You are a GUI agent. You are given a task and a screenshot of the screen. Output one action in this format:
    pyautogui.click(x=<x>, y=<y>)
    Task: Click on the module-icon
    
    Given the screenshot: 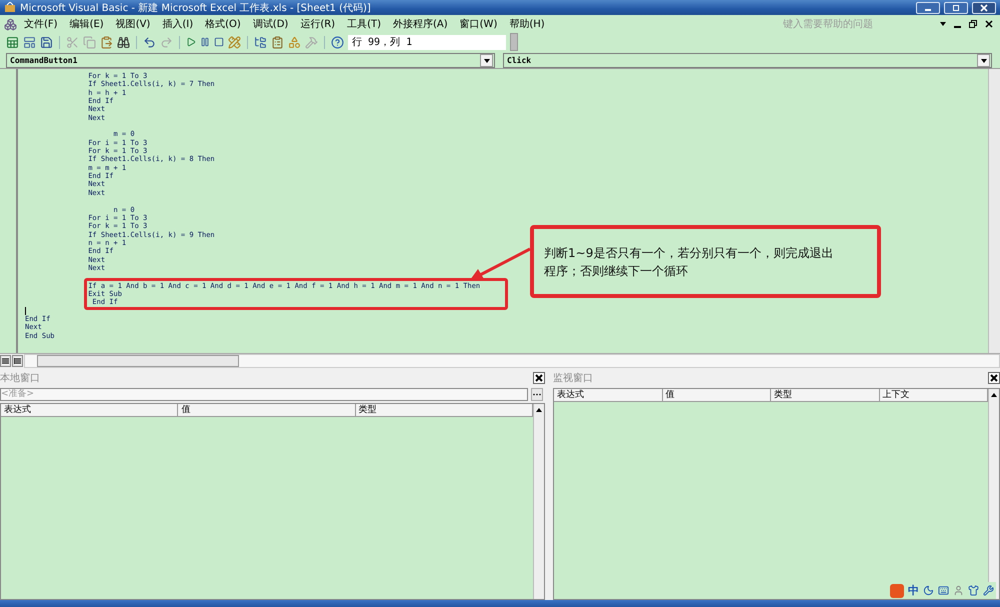 What is the action you would take?
    pyautogui.click(x=10, y=24)
    